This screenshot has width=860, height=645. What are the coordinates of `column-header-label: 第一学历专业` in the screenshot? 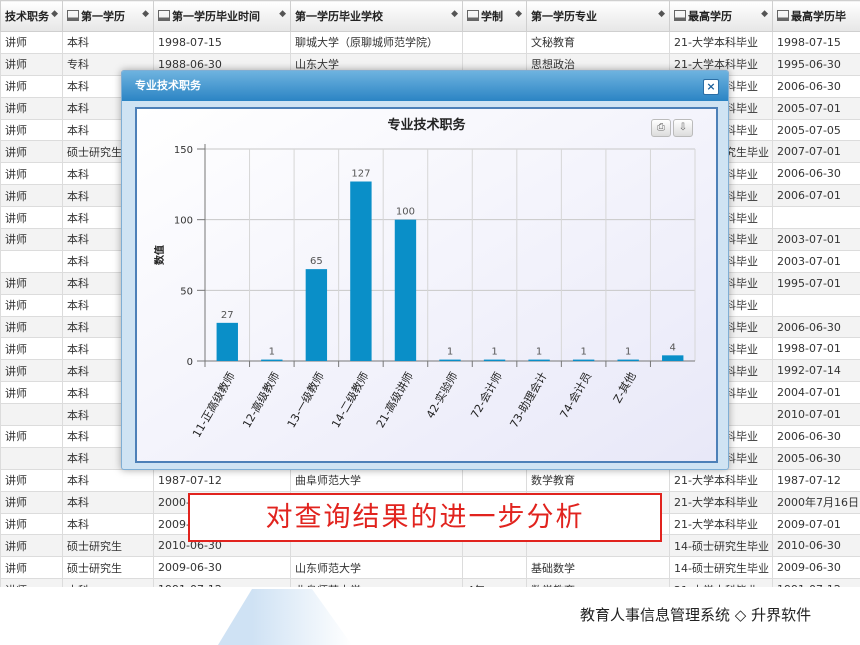 It's located at (564, 16).